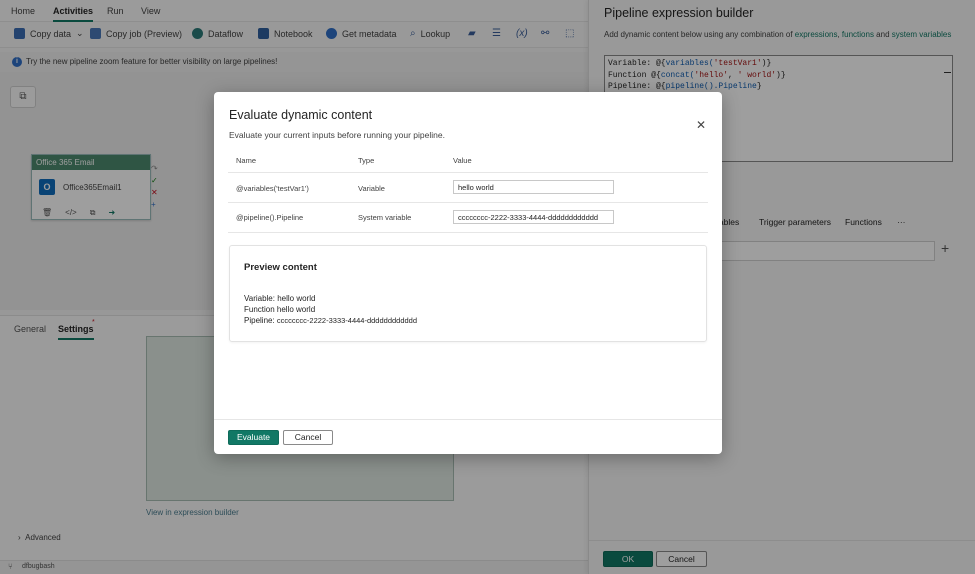 This screenshot has width=975, height=574. What do you see at coordinates (366, 160) in the screenshot?
I see `column-header-type: Type` at bounding box center [366, 160].